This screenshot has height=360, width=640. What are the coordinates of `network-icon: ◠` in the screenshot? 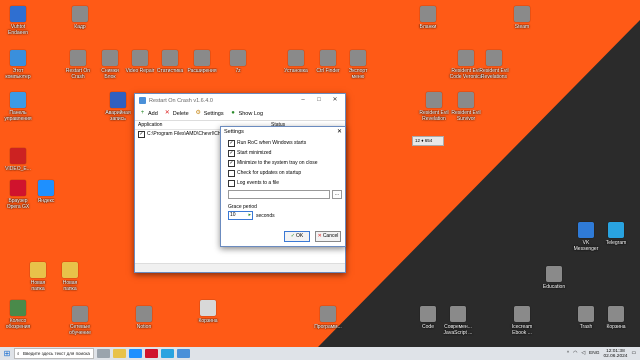 It's located at (575, 353).